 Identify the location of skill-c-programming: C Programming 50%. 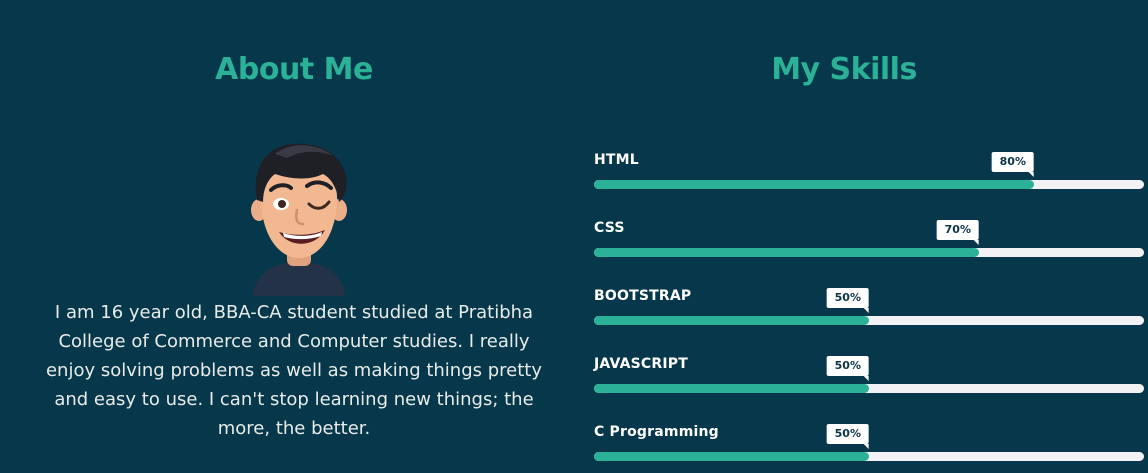
(869, 444).